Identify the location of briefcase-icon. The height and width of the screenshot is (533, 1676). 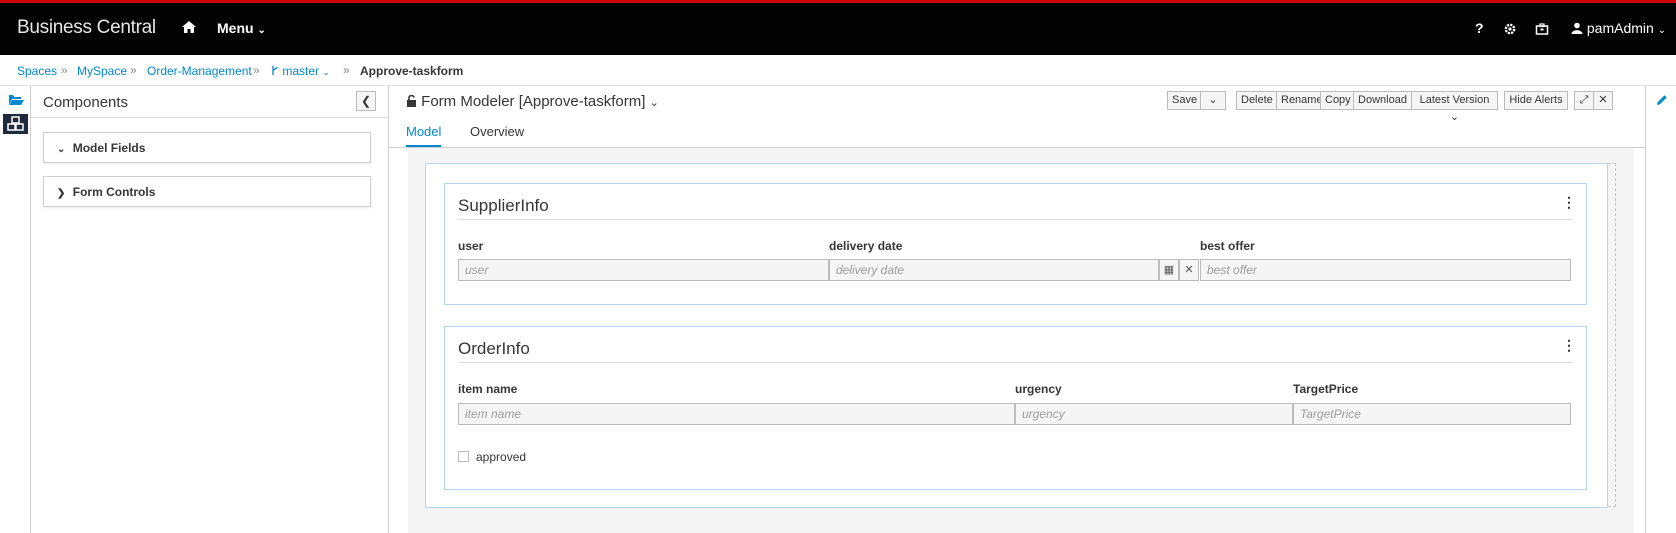
(1542, 29).